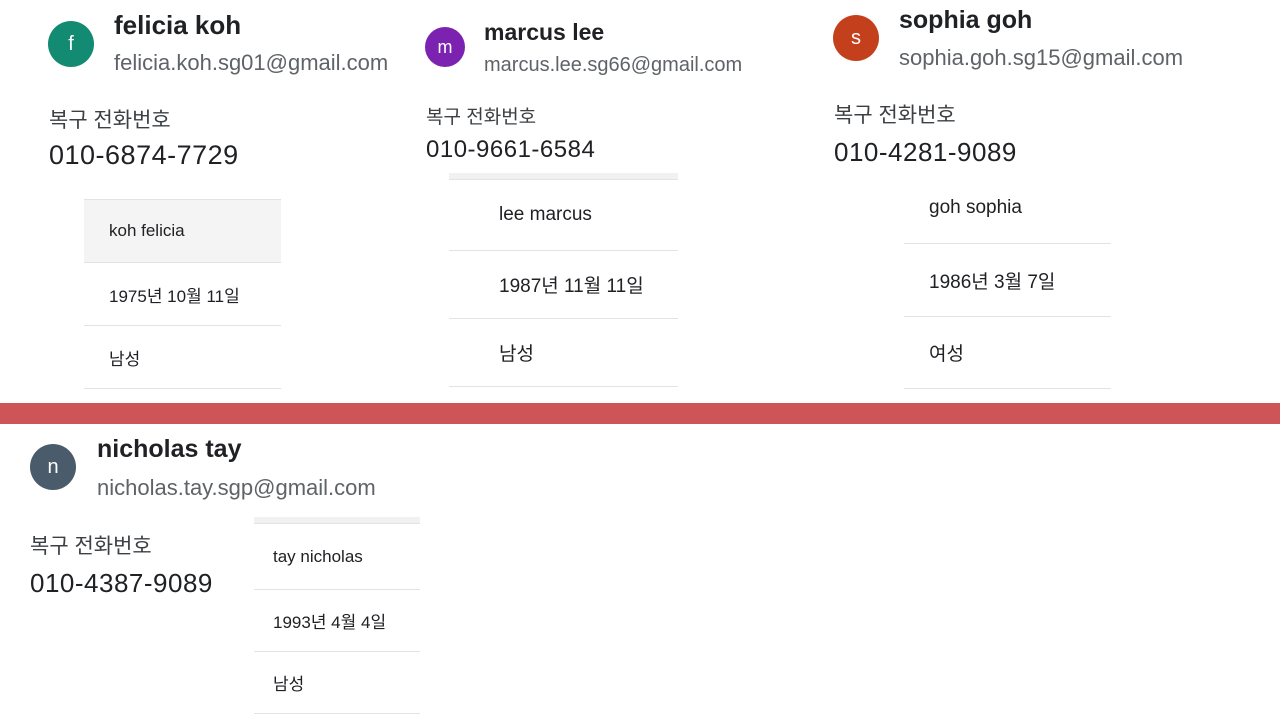  What do you see at coordinates (992, 282) in the screenshot?
I see `profile-birthday-value: 1986년 3월 7일` at bounding box center [992, 282].